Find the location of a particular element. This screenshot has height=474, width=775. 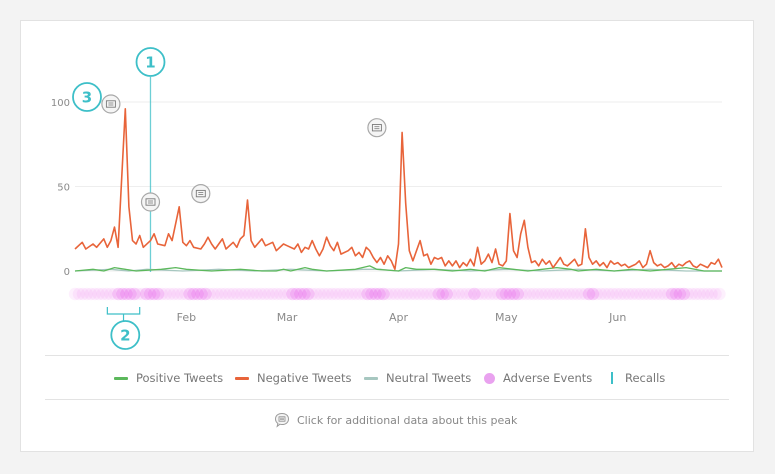

adverse-swatch is located at coordinates (489, 378).